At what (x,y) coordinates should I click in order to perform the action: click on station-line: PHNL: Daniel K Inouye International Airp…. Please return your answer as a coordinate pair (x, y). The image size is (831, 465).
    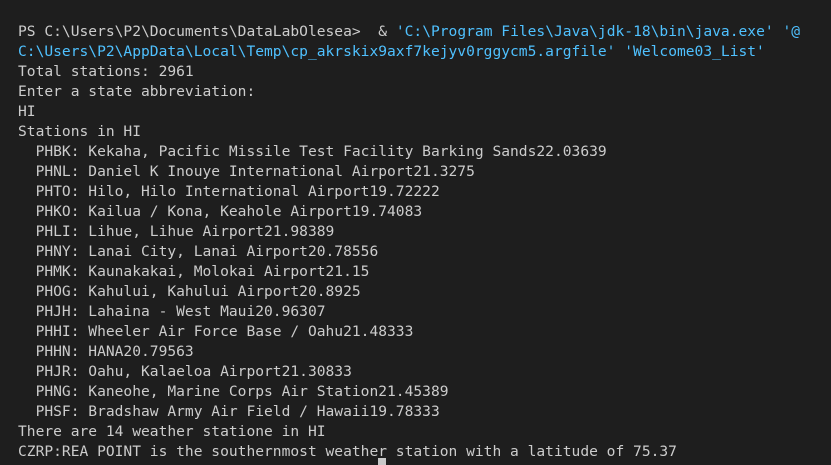
    Looking at the image, I should click on (246, 171).